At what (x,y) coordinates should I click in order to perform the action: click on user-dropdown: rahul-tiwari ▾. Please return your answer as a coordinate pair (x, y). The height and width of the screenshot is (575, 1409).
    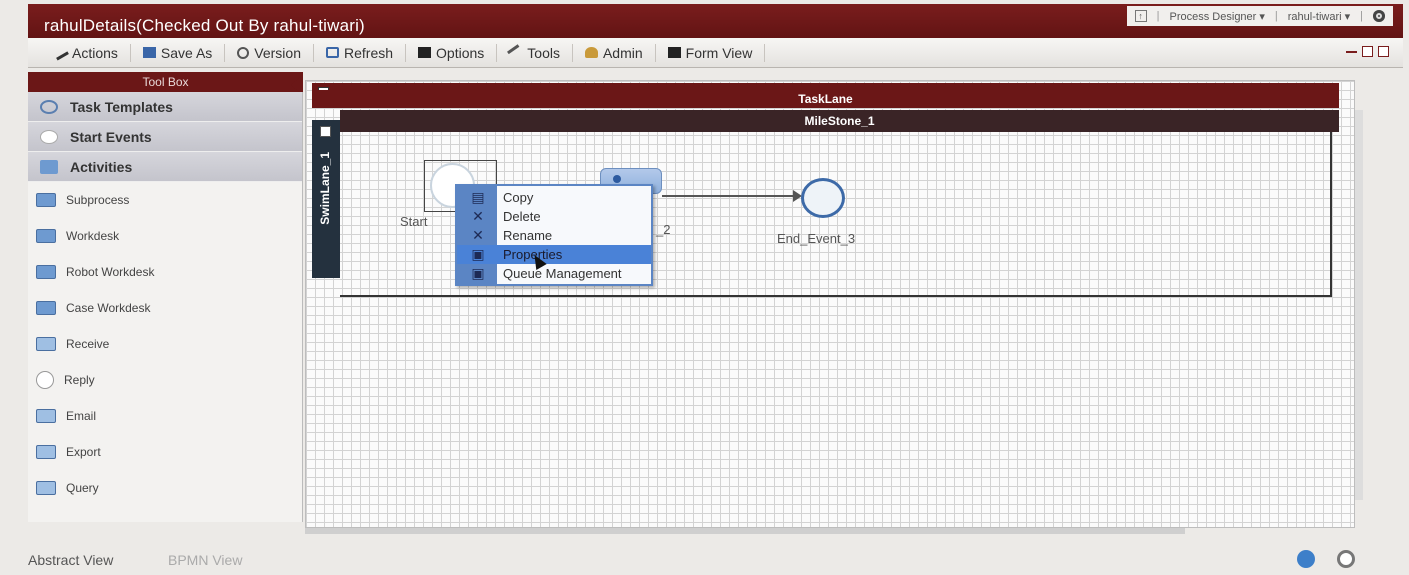
    Looking at the image, I should click on (1319, 16).